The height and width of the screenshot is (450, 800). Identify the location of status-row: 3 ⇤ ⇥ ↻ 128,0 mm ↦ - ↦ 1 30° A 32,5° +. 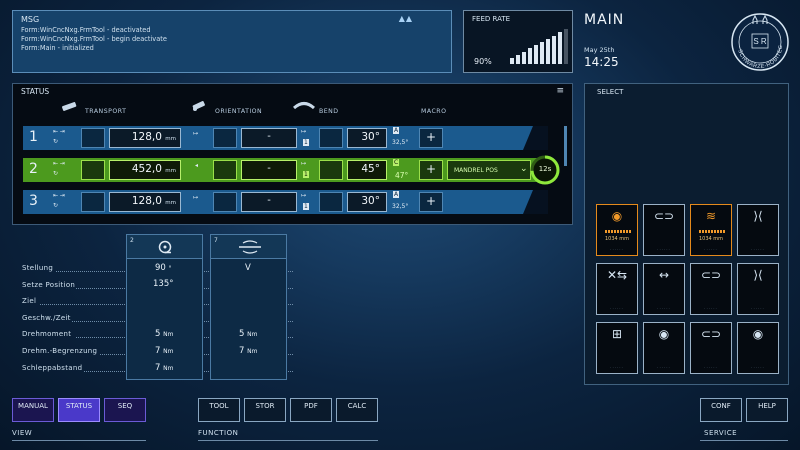
(285, 202).